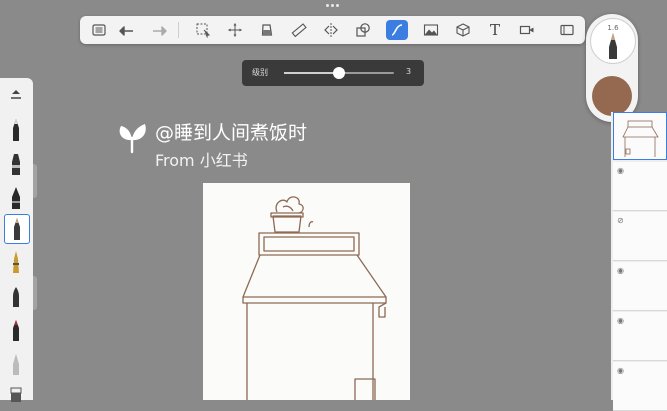  Describe the element at coordinates (409, 71) in the screenshot. I see `level-value: 3` at that location.